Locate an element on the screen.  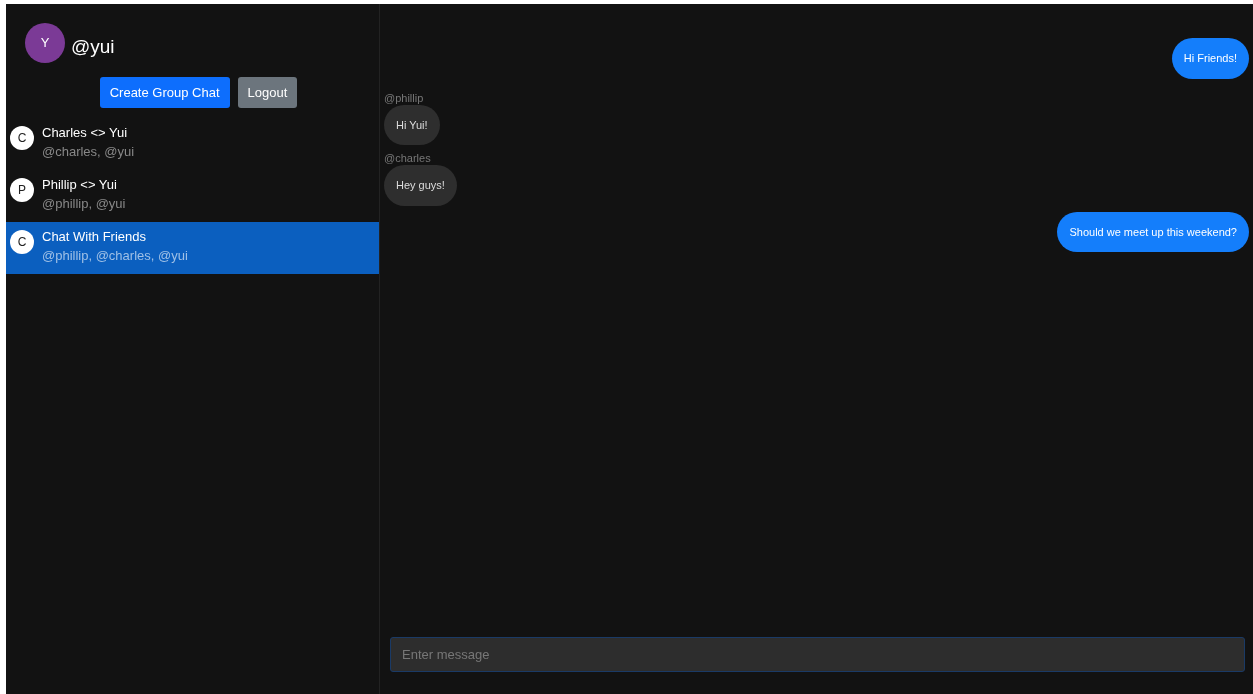
chat-members: @phillip, @charles, @yui is located at coordinates (115, 256).